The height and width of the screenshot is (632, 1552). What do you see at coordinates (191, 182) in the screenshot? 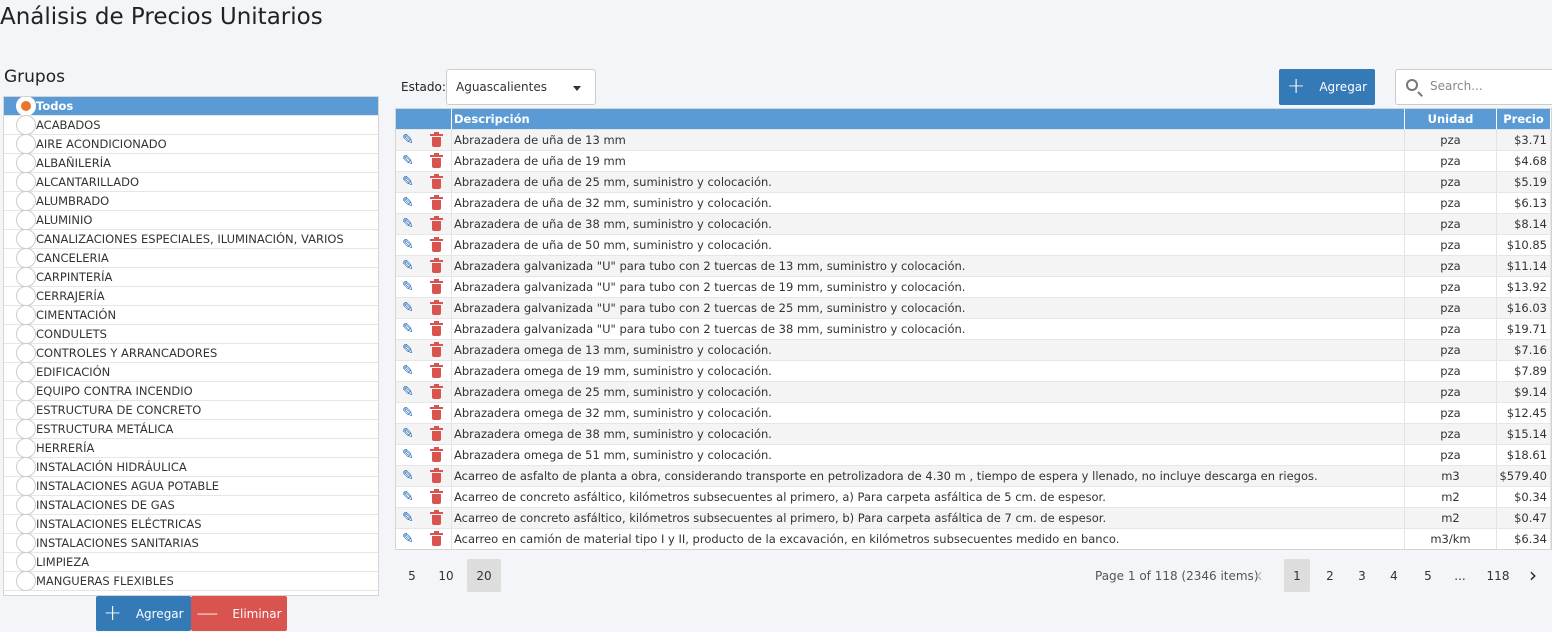
I see `group-item: ALCANTARILLADO` at bounding box center [191, 182].